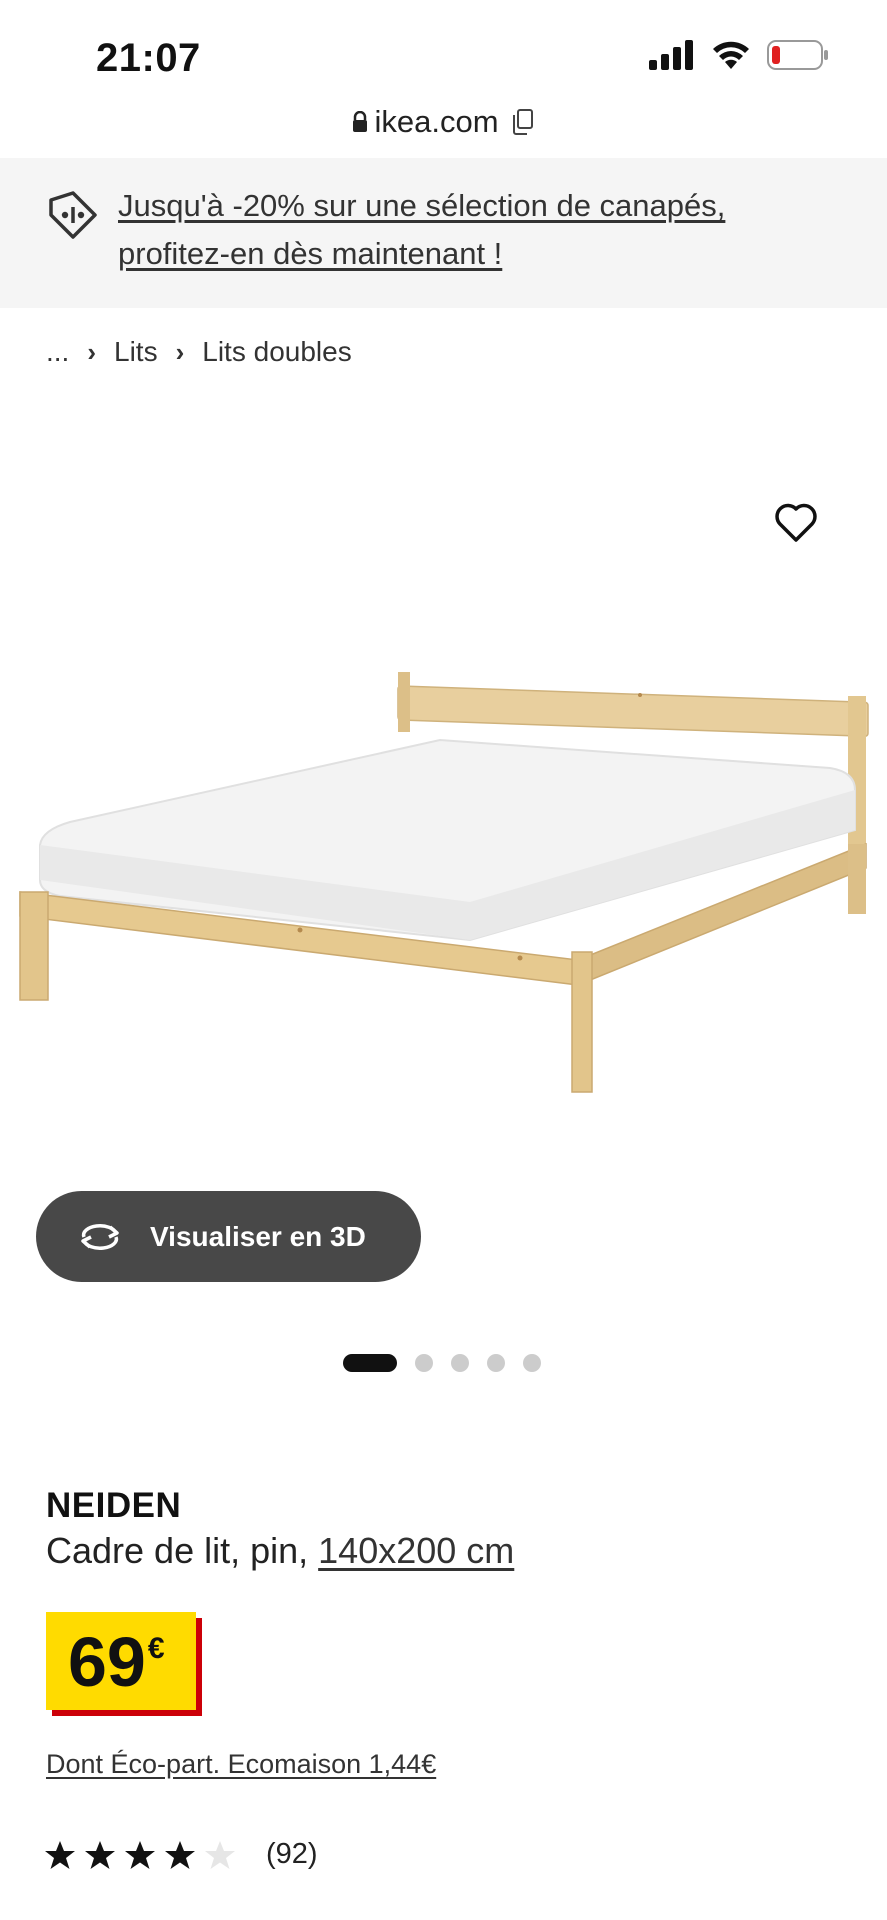  I want to click on price-box: 69 €, so click(124, 1664).